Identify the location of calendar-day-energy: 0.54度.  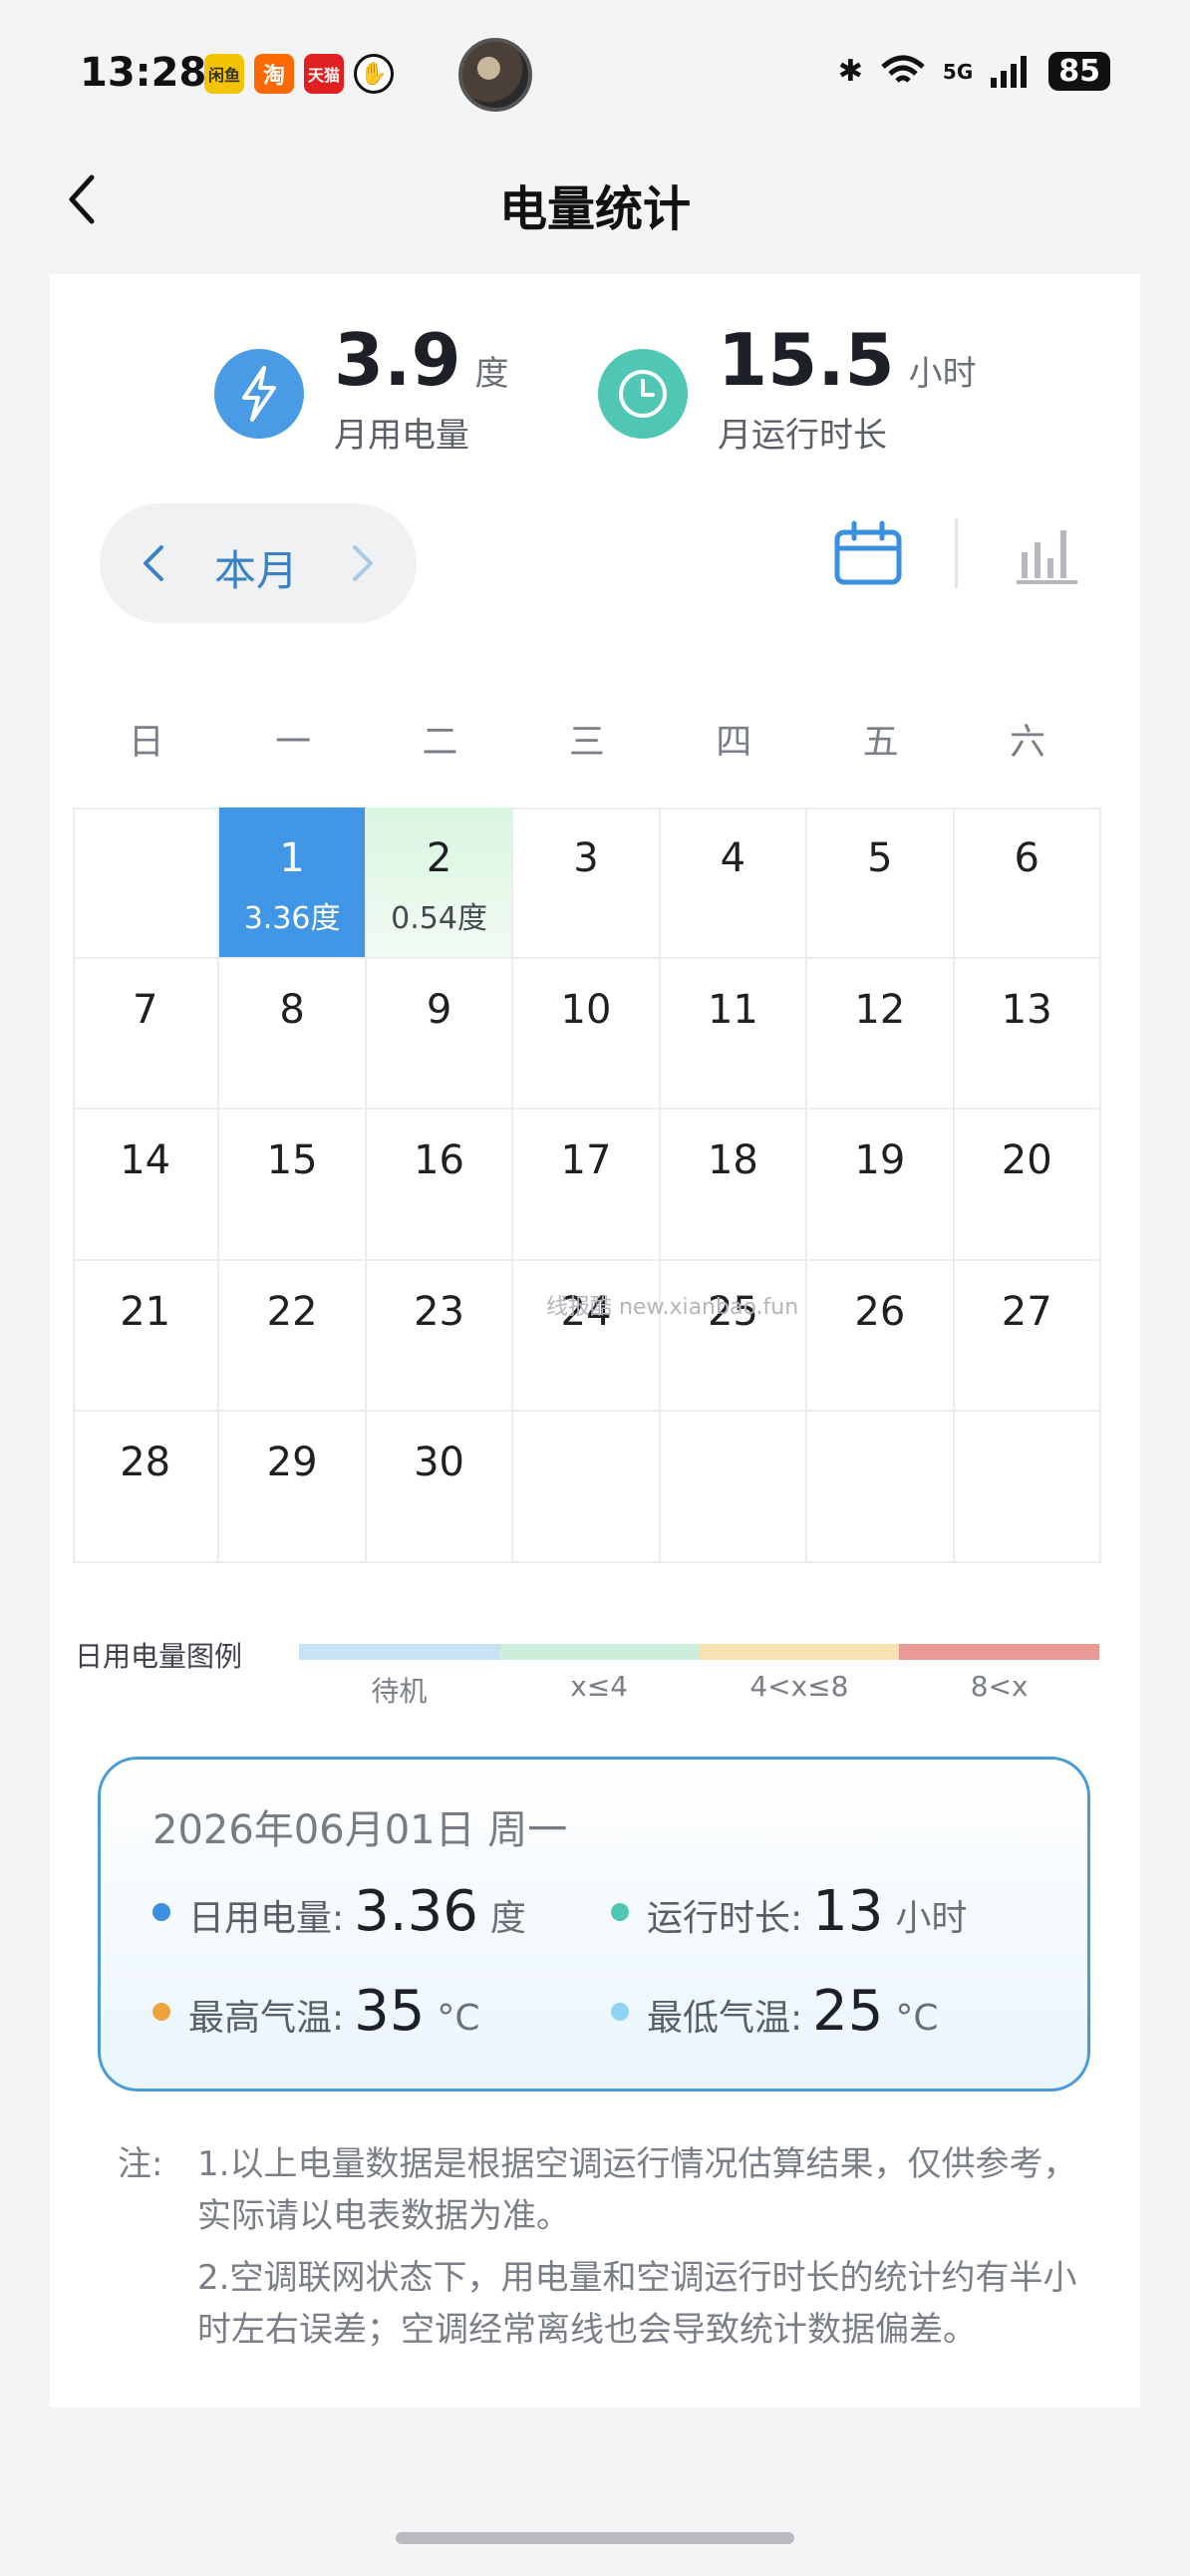
(439, 918).